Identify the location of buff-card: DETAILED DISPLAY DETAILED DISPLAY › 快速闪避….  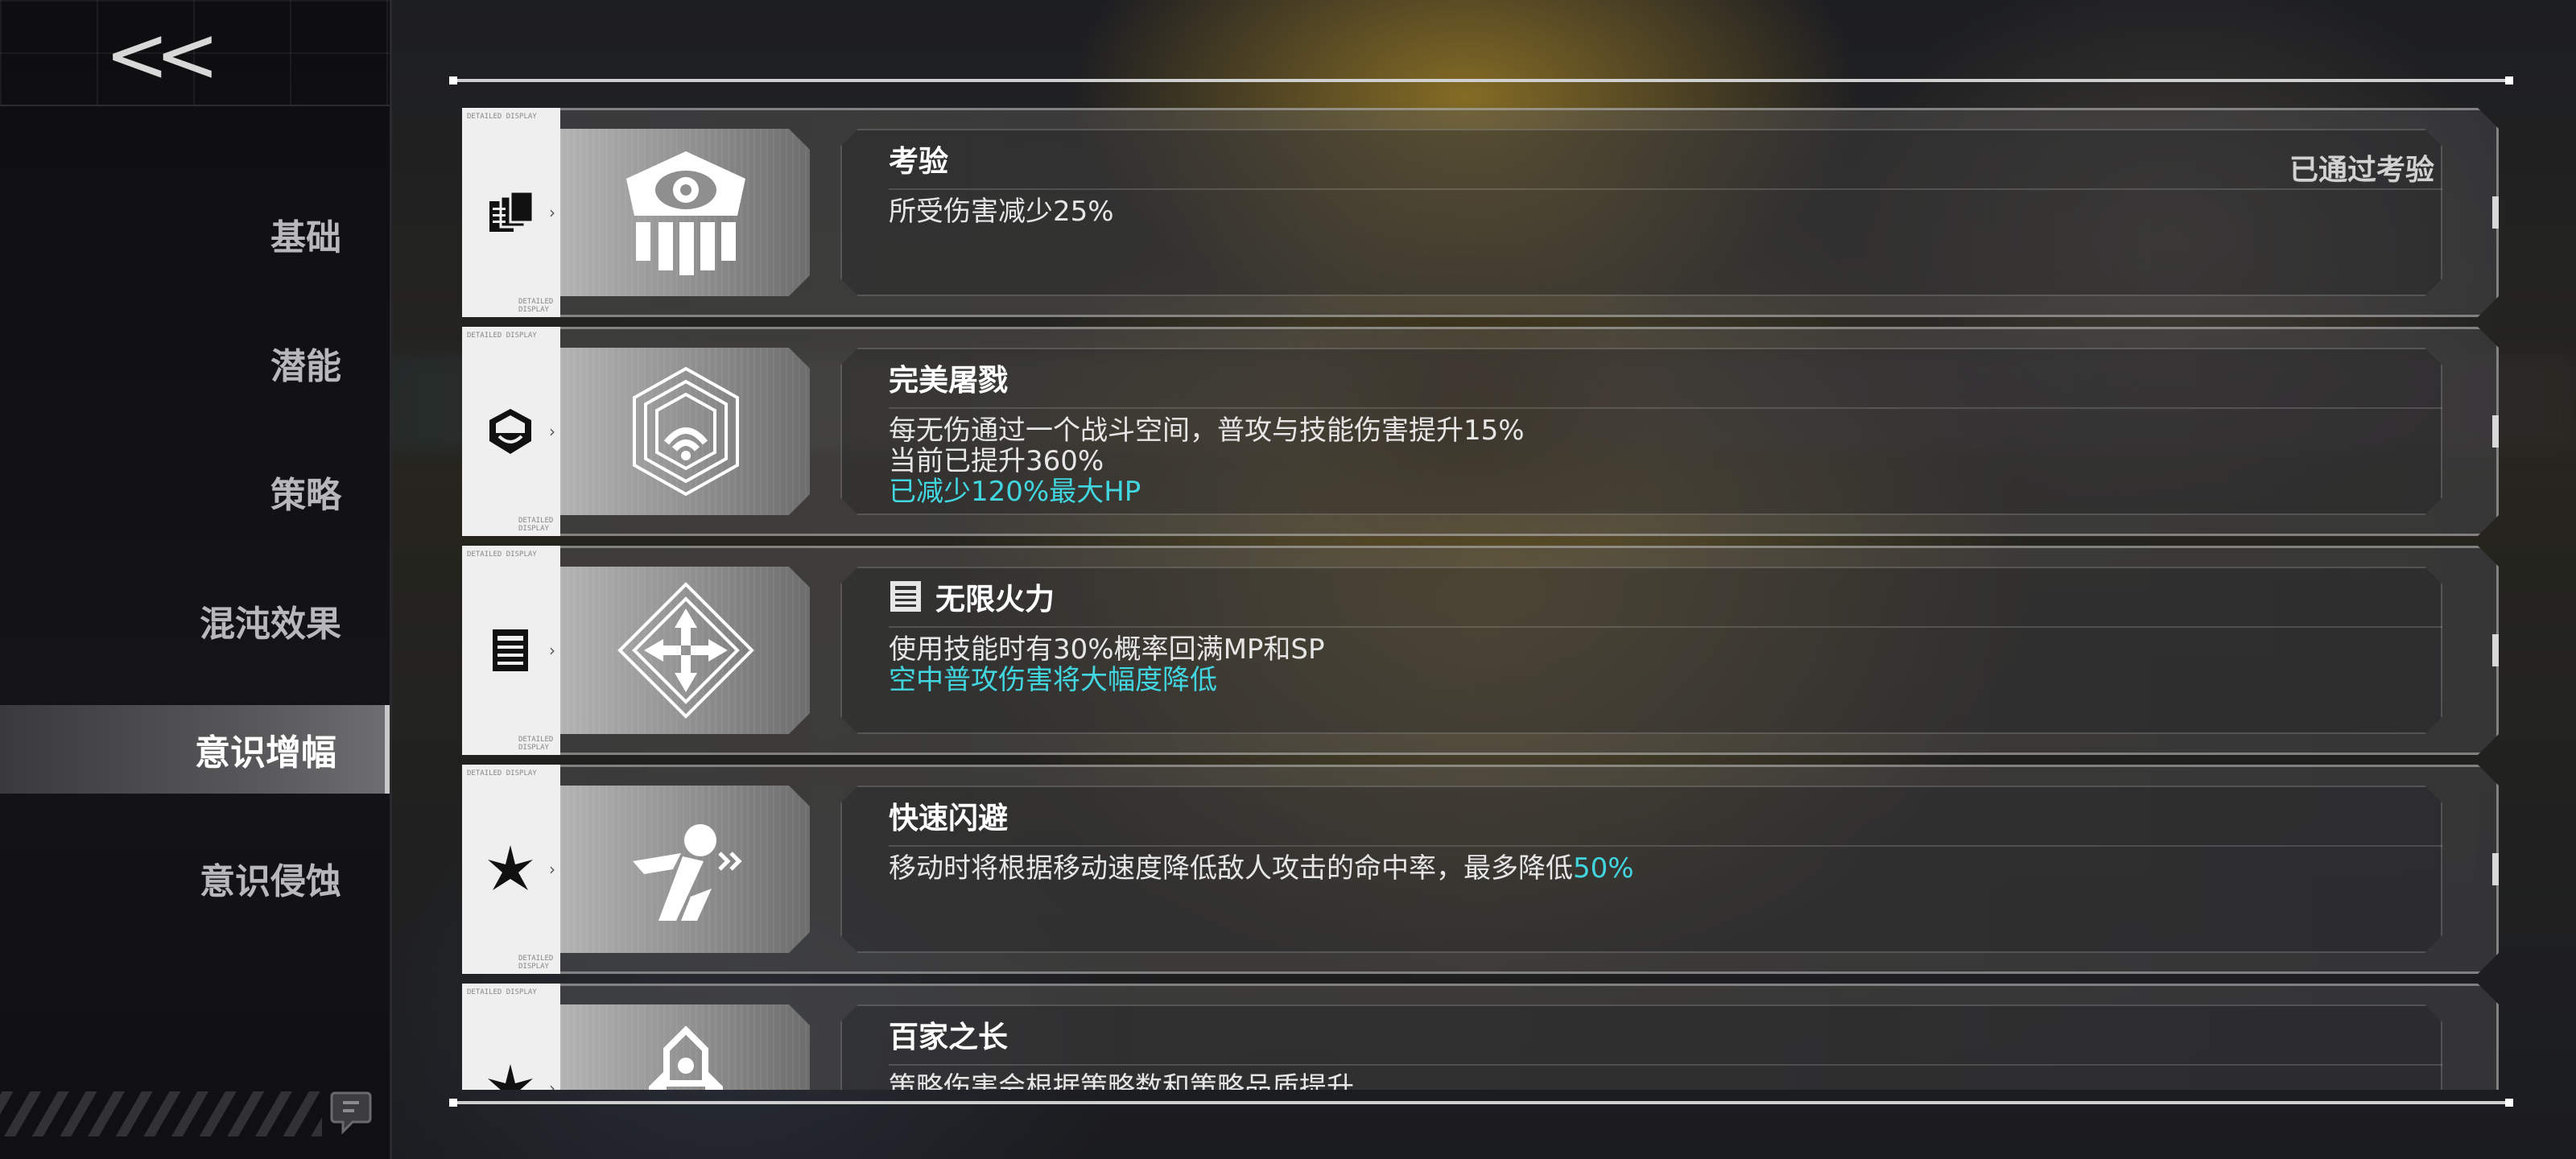
(1480, 869).